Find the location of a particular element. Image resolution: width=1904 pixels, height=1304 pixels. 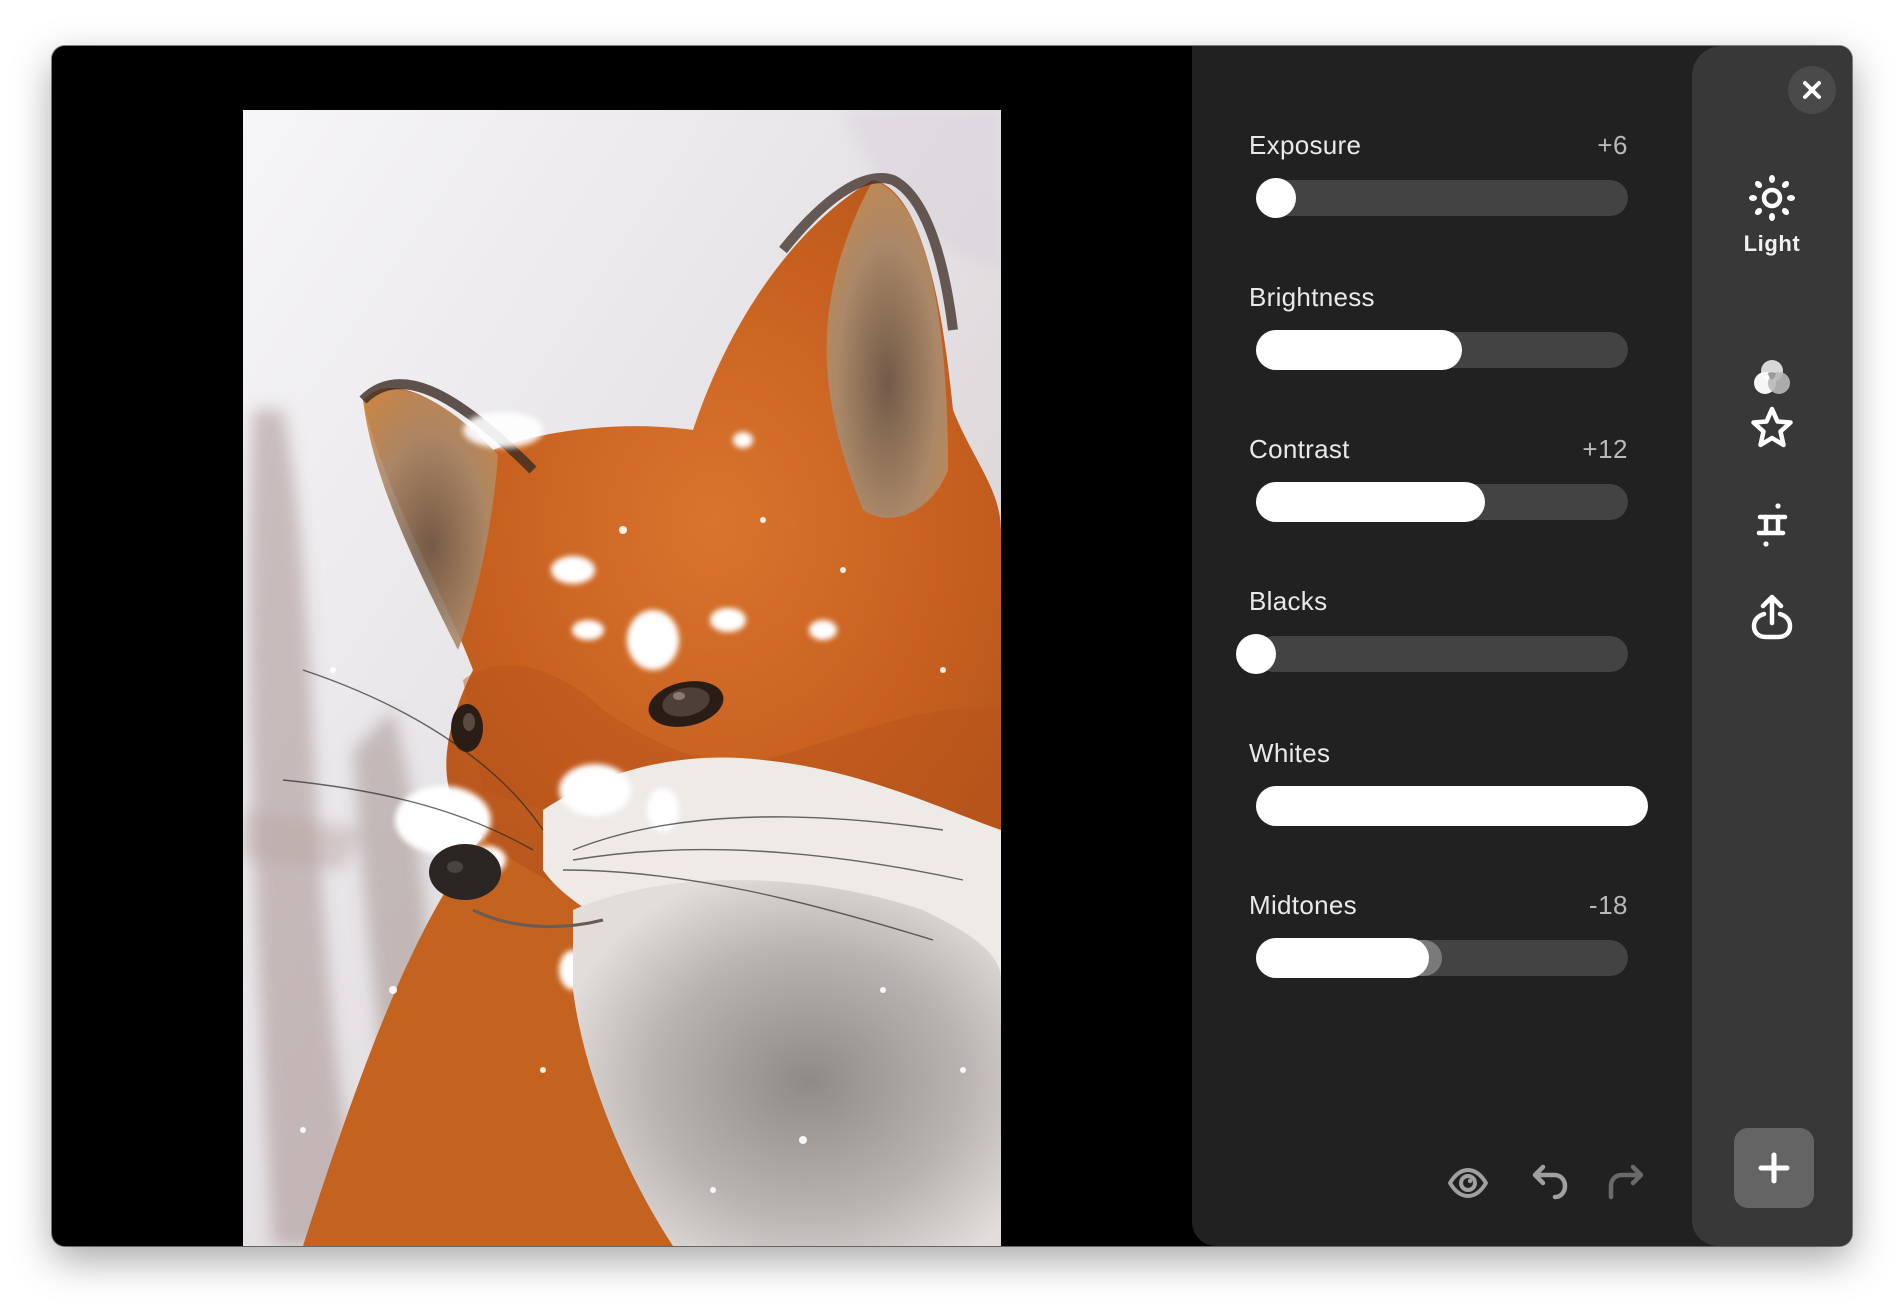

share-icon is located at coordinates (1772, 617).